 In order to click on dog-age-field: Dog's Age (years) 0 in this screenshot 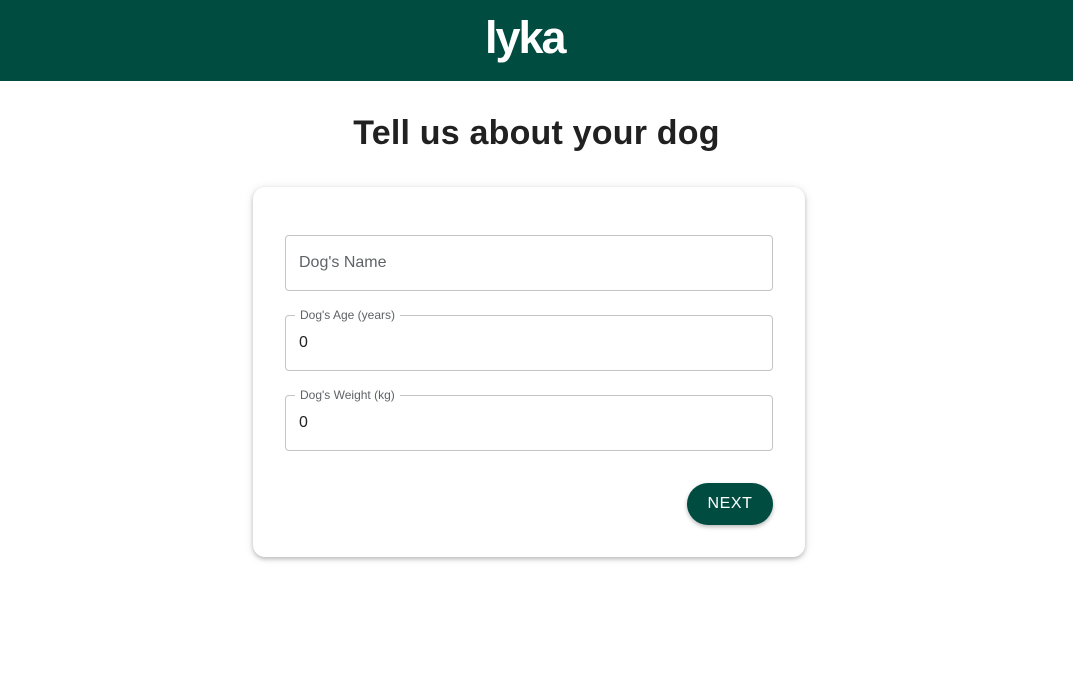, I will do `click(529, 339)`.